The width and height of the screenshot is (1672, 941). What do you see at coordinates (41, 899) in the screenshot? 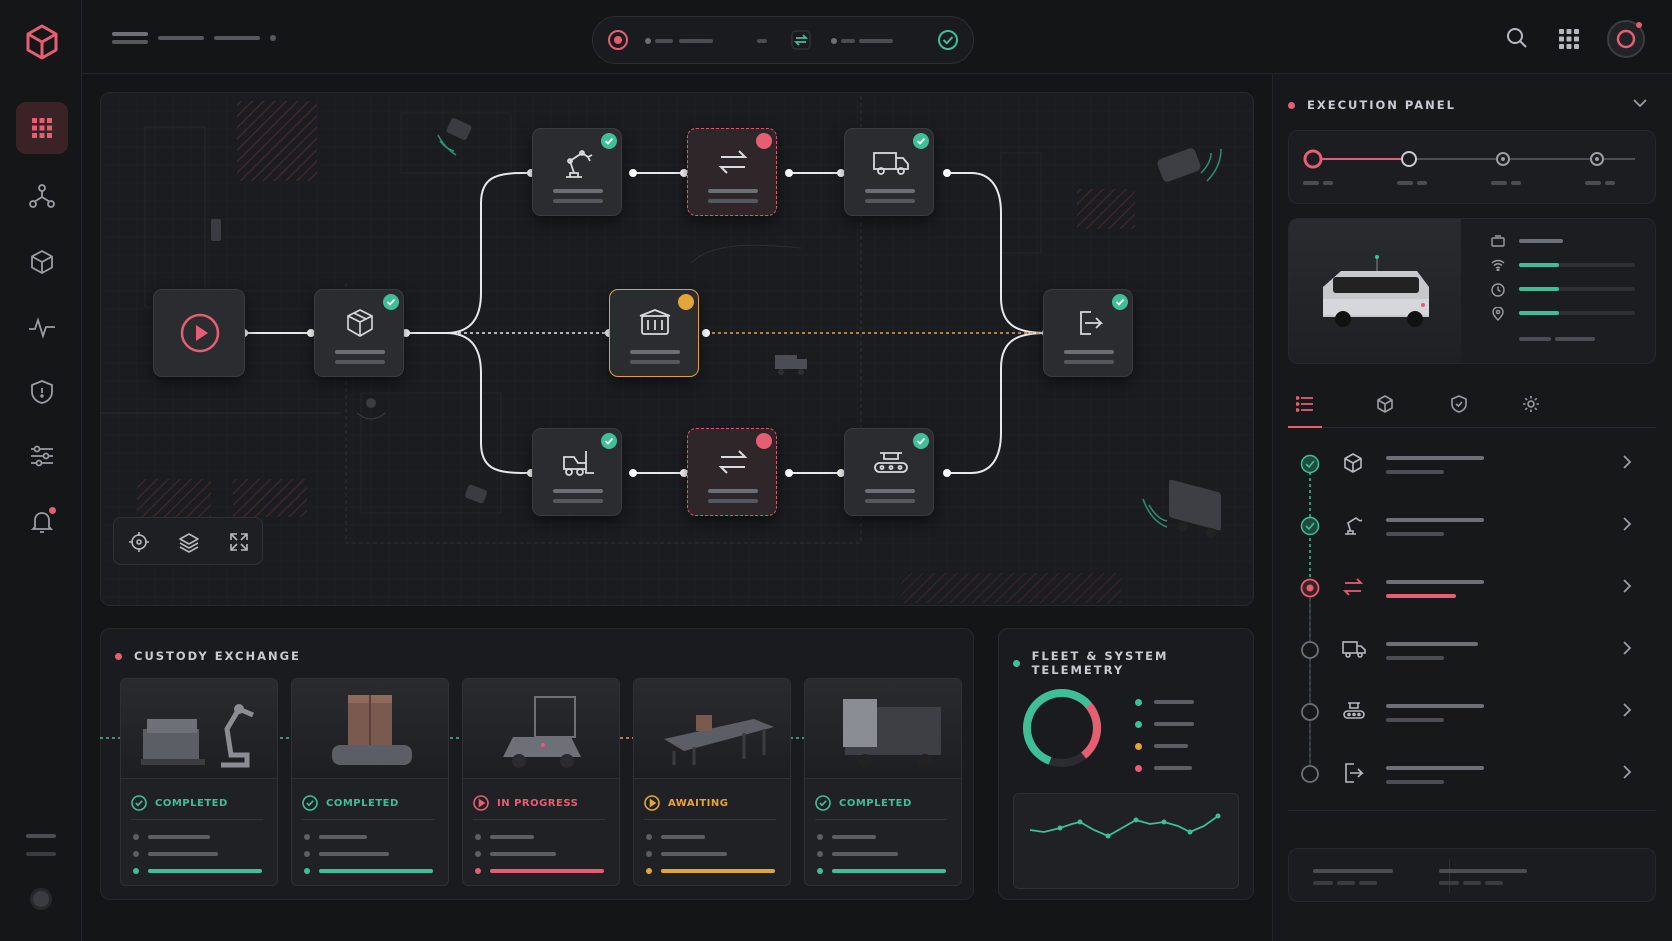
I see `user-status-avatar` at bounding box center [41, 899].